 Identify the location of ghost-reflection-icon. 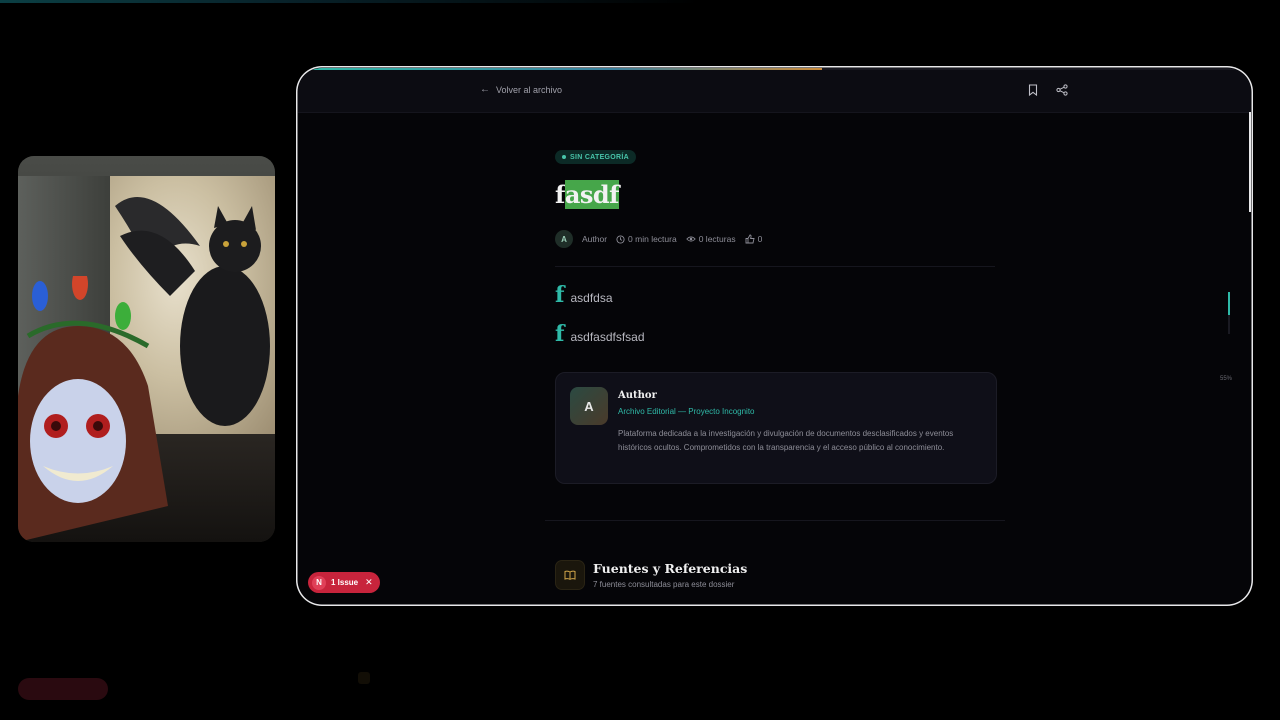
(364, 678).